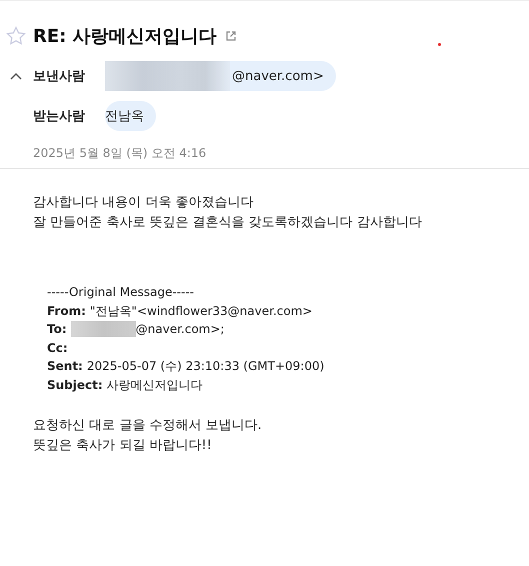 This screenshot has height=566, width=529. I want to click on external-link-icon, so click(230, 36).